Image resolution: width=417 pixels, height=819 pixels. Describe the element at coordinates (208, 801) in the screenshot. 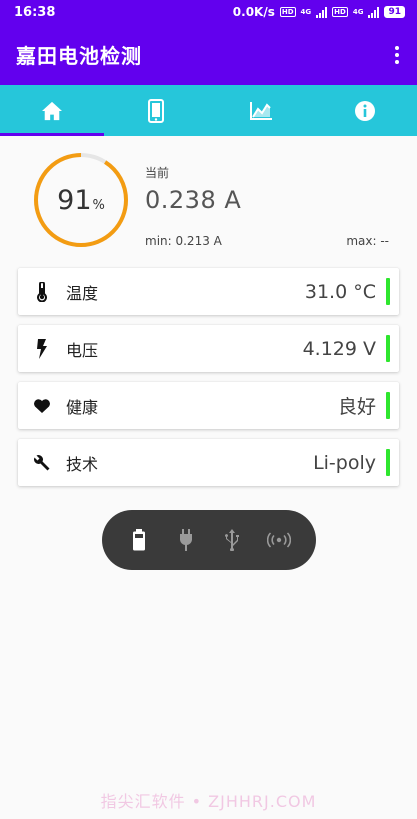

I see `watermark: 指尖汇软件 • ZJHHRJ.COM` at that location.